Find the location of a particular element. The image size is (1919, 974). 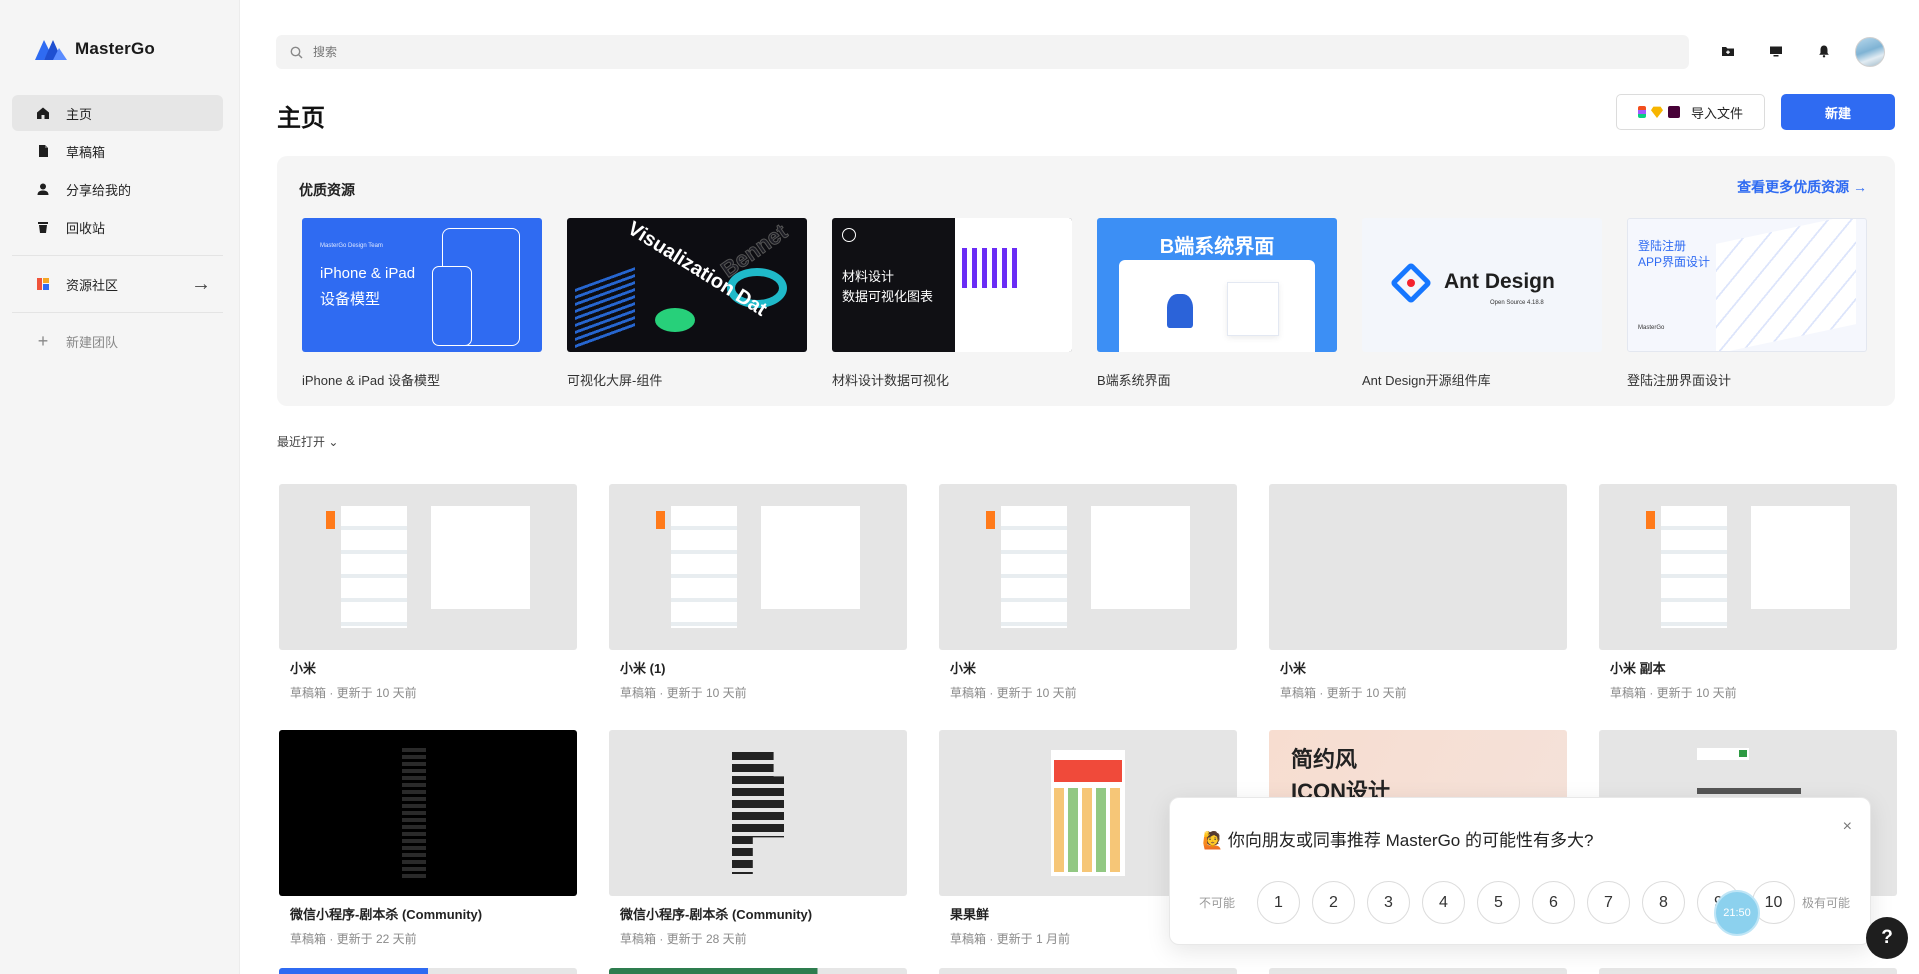

file-meta: 草稿箱 · 更新于 22 天前 is located at coordinates (353, 939).